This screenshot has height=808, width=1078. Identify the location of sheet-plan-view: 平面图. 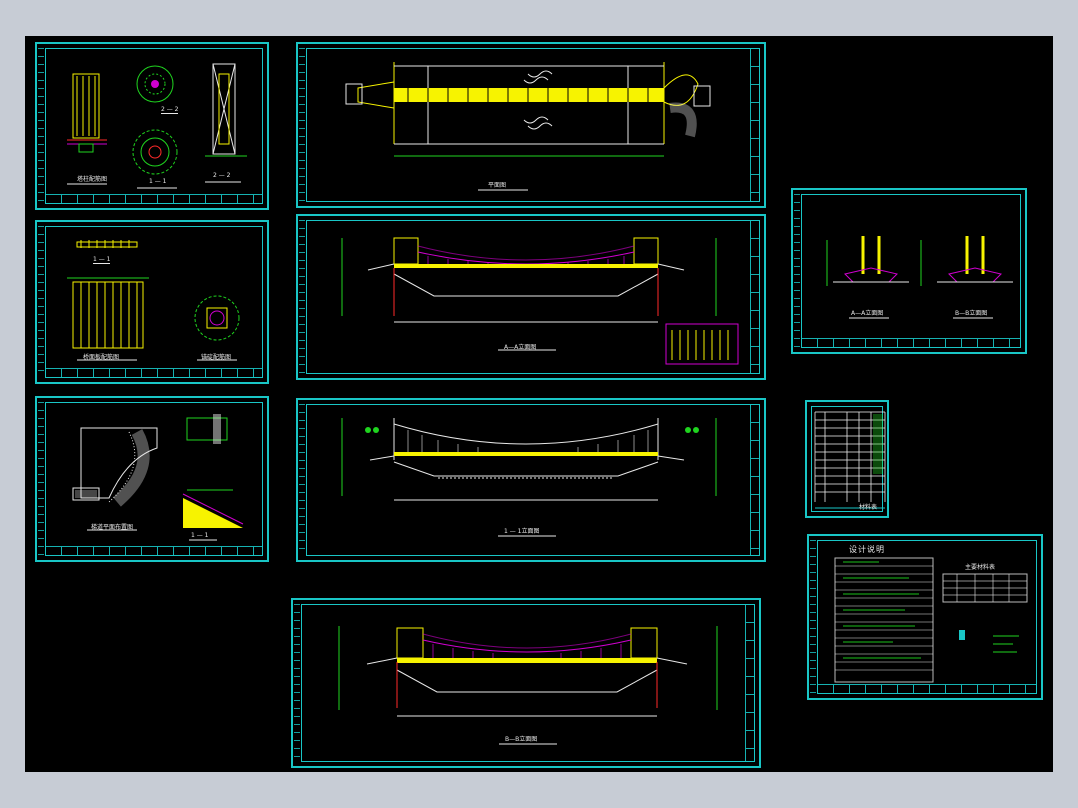
(531, 125).